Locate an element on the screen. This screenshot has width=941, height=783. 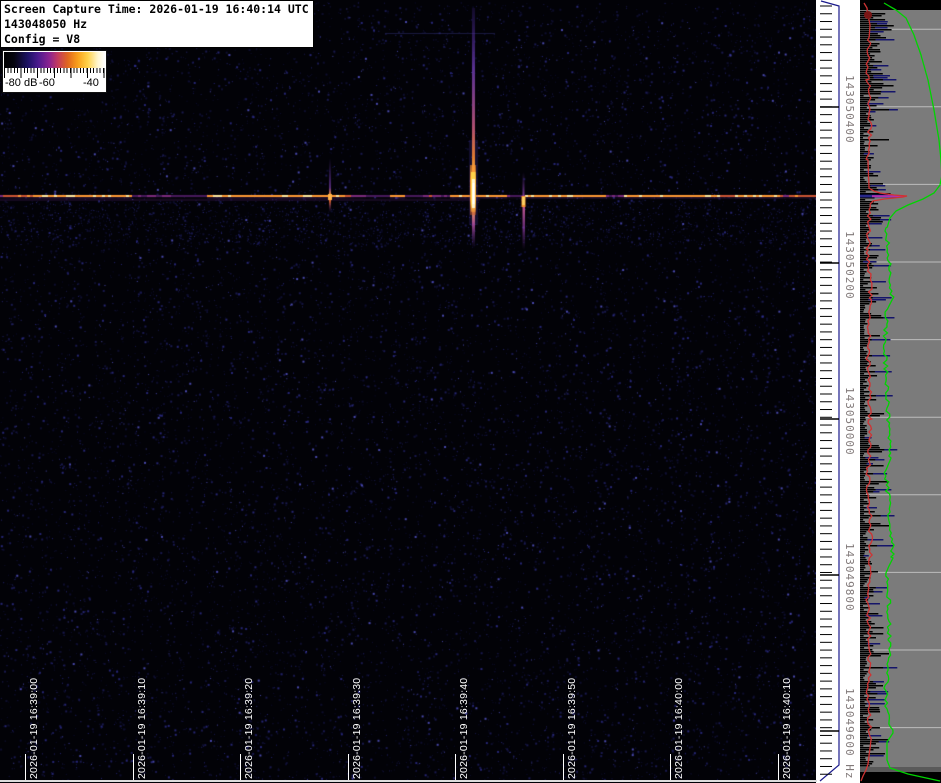
freq-label: 143049600 Hz is located at coordinates (849, 733).